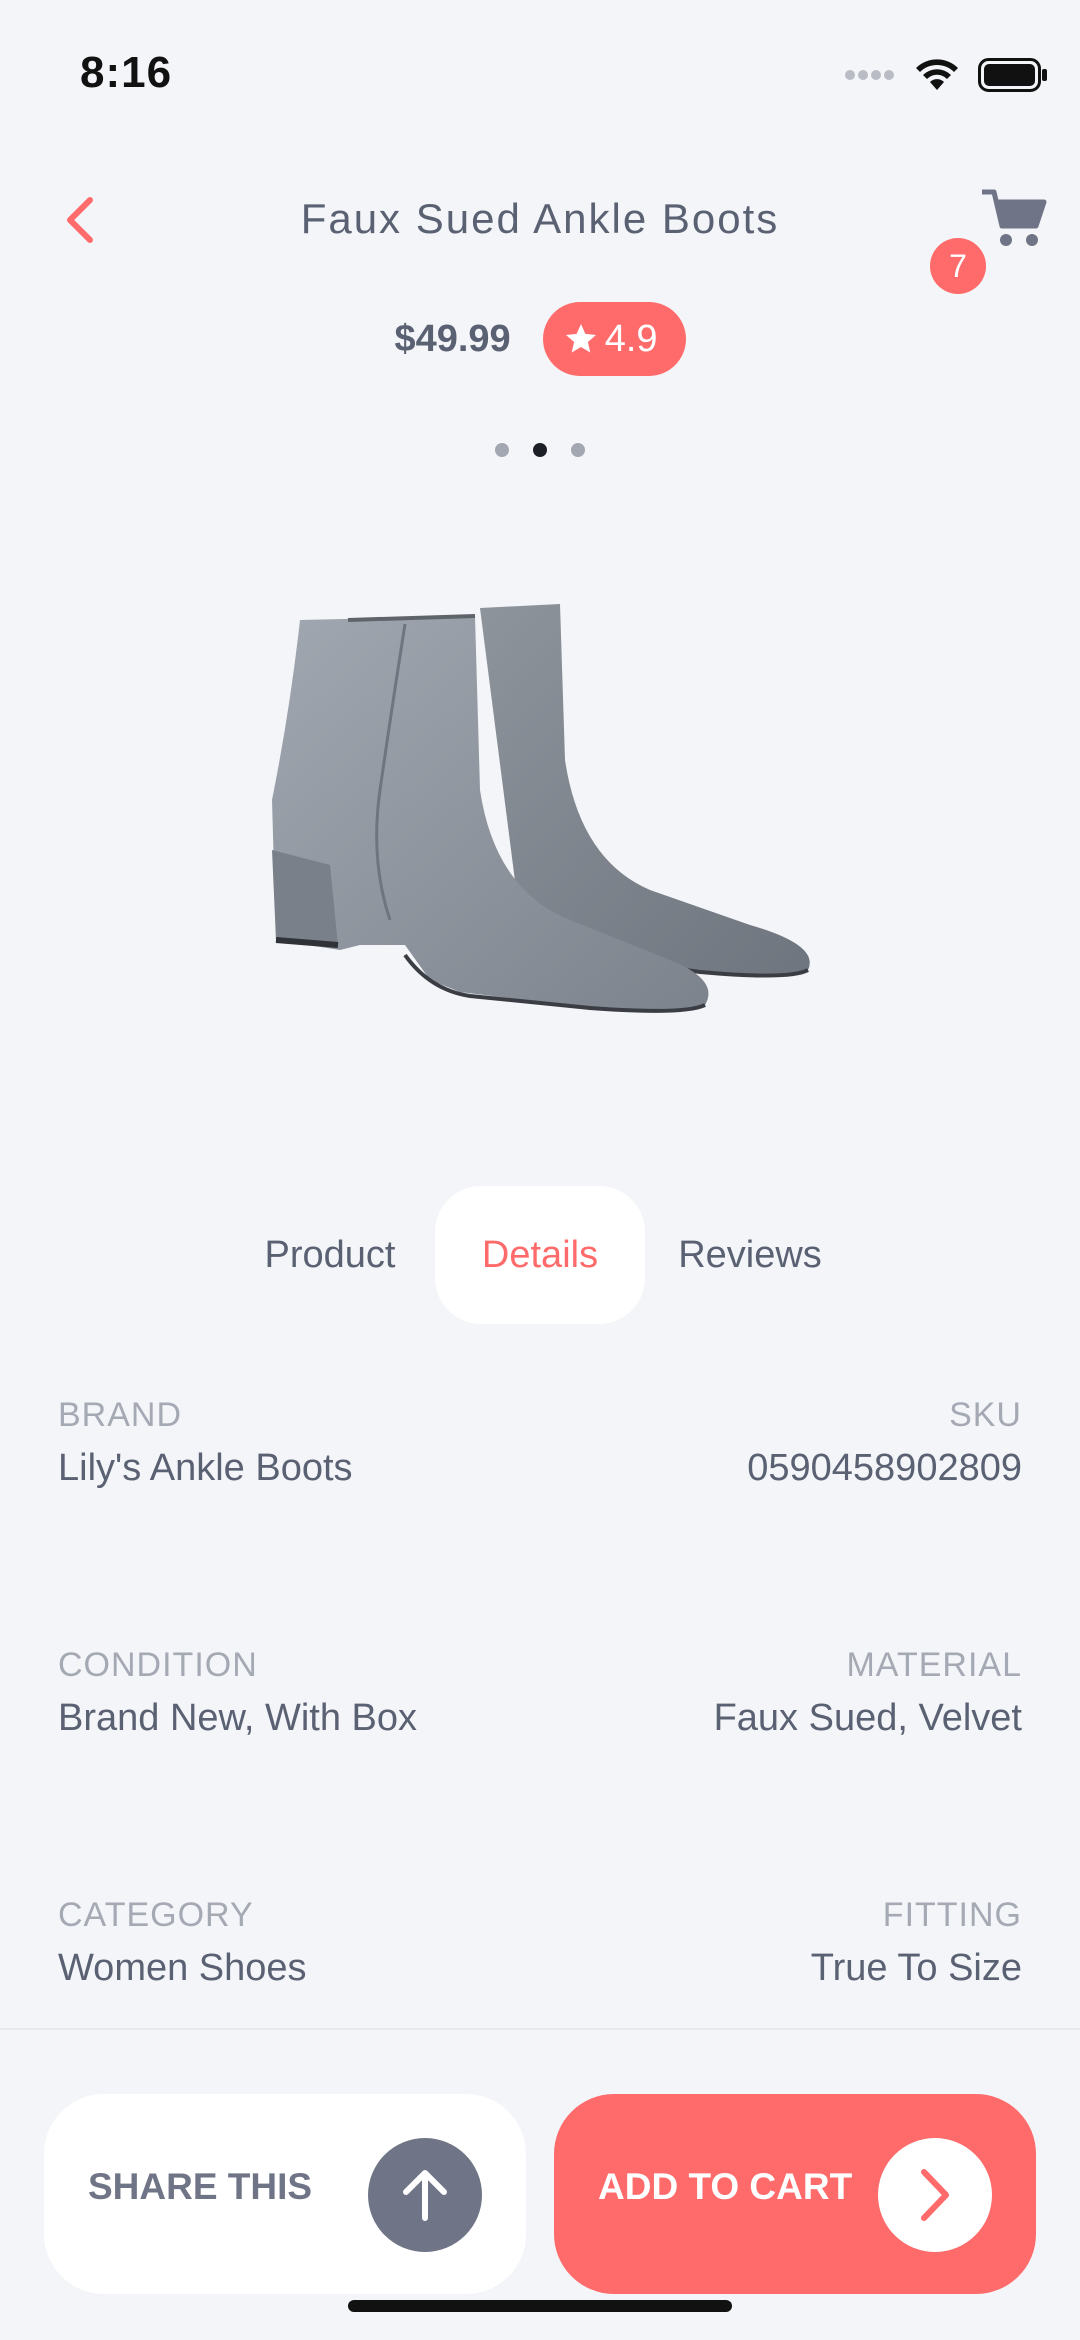 This screenshot has height=2340, width=1080. I want to click on category-label: CATEGORY, so click(156, 1915).